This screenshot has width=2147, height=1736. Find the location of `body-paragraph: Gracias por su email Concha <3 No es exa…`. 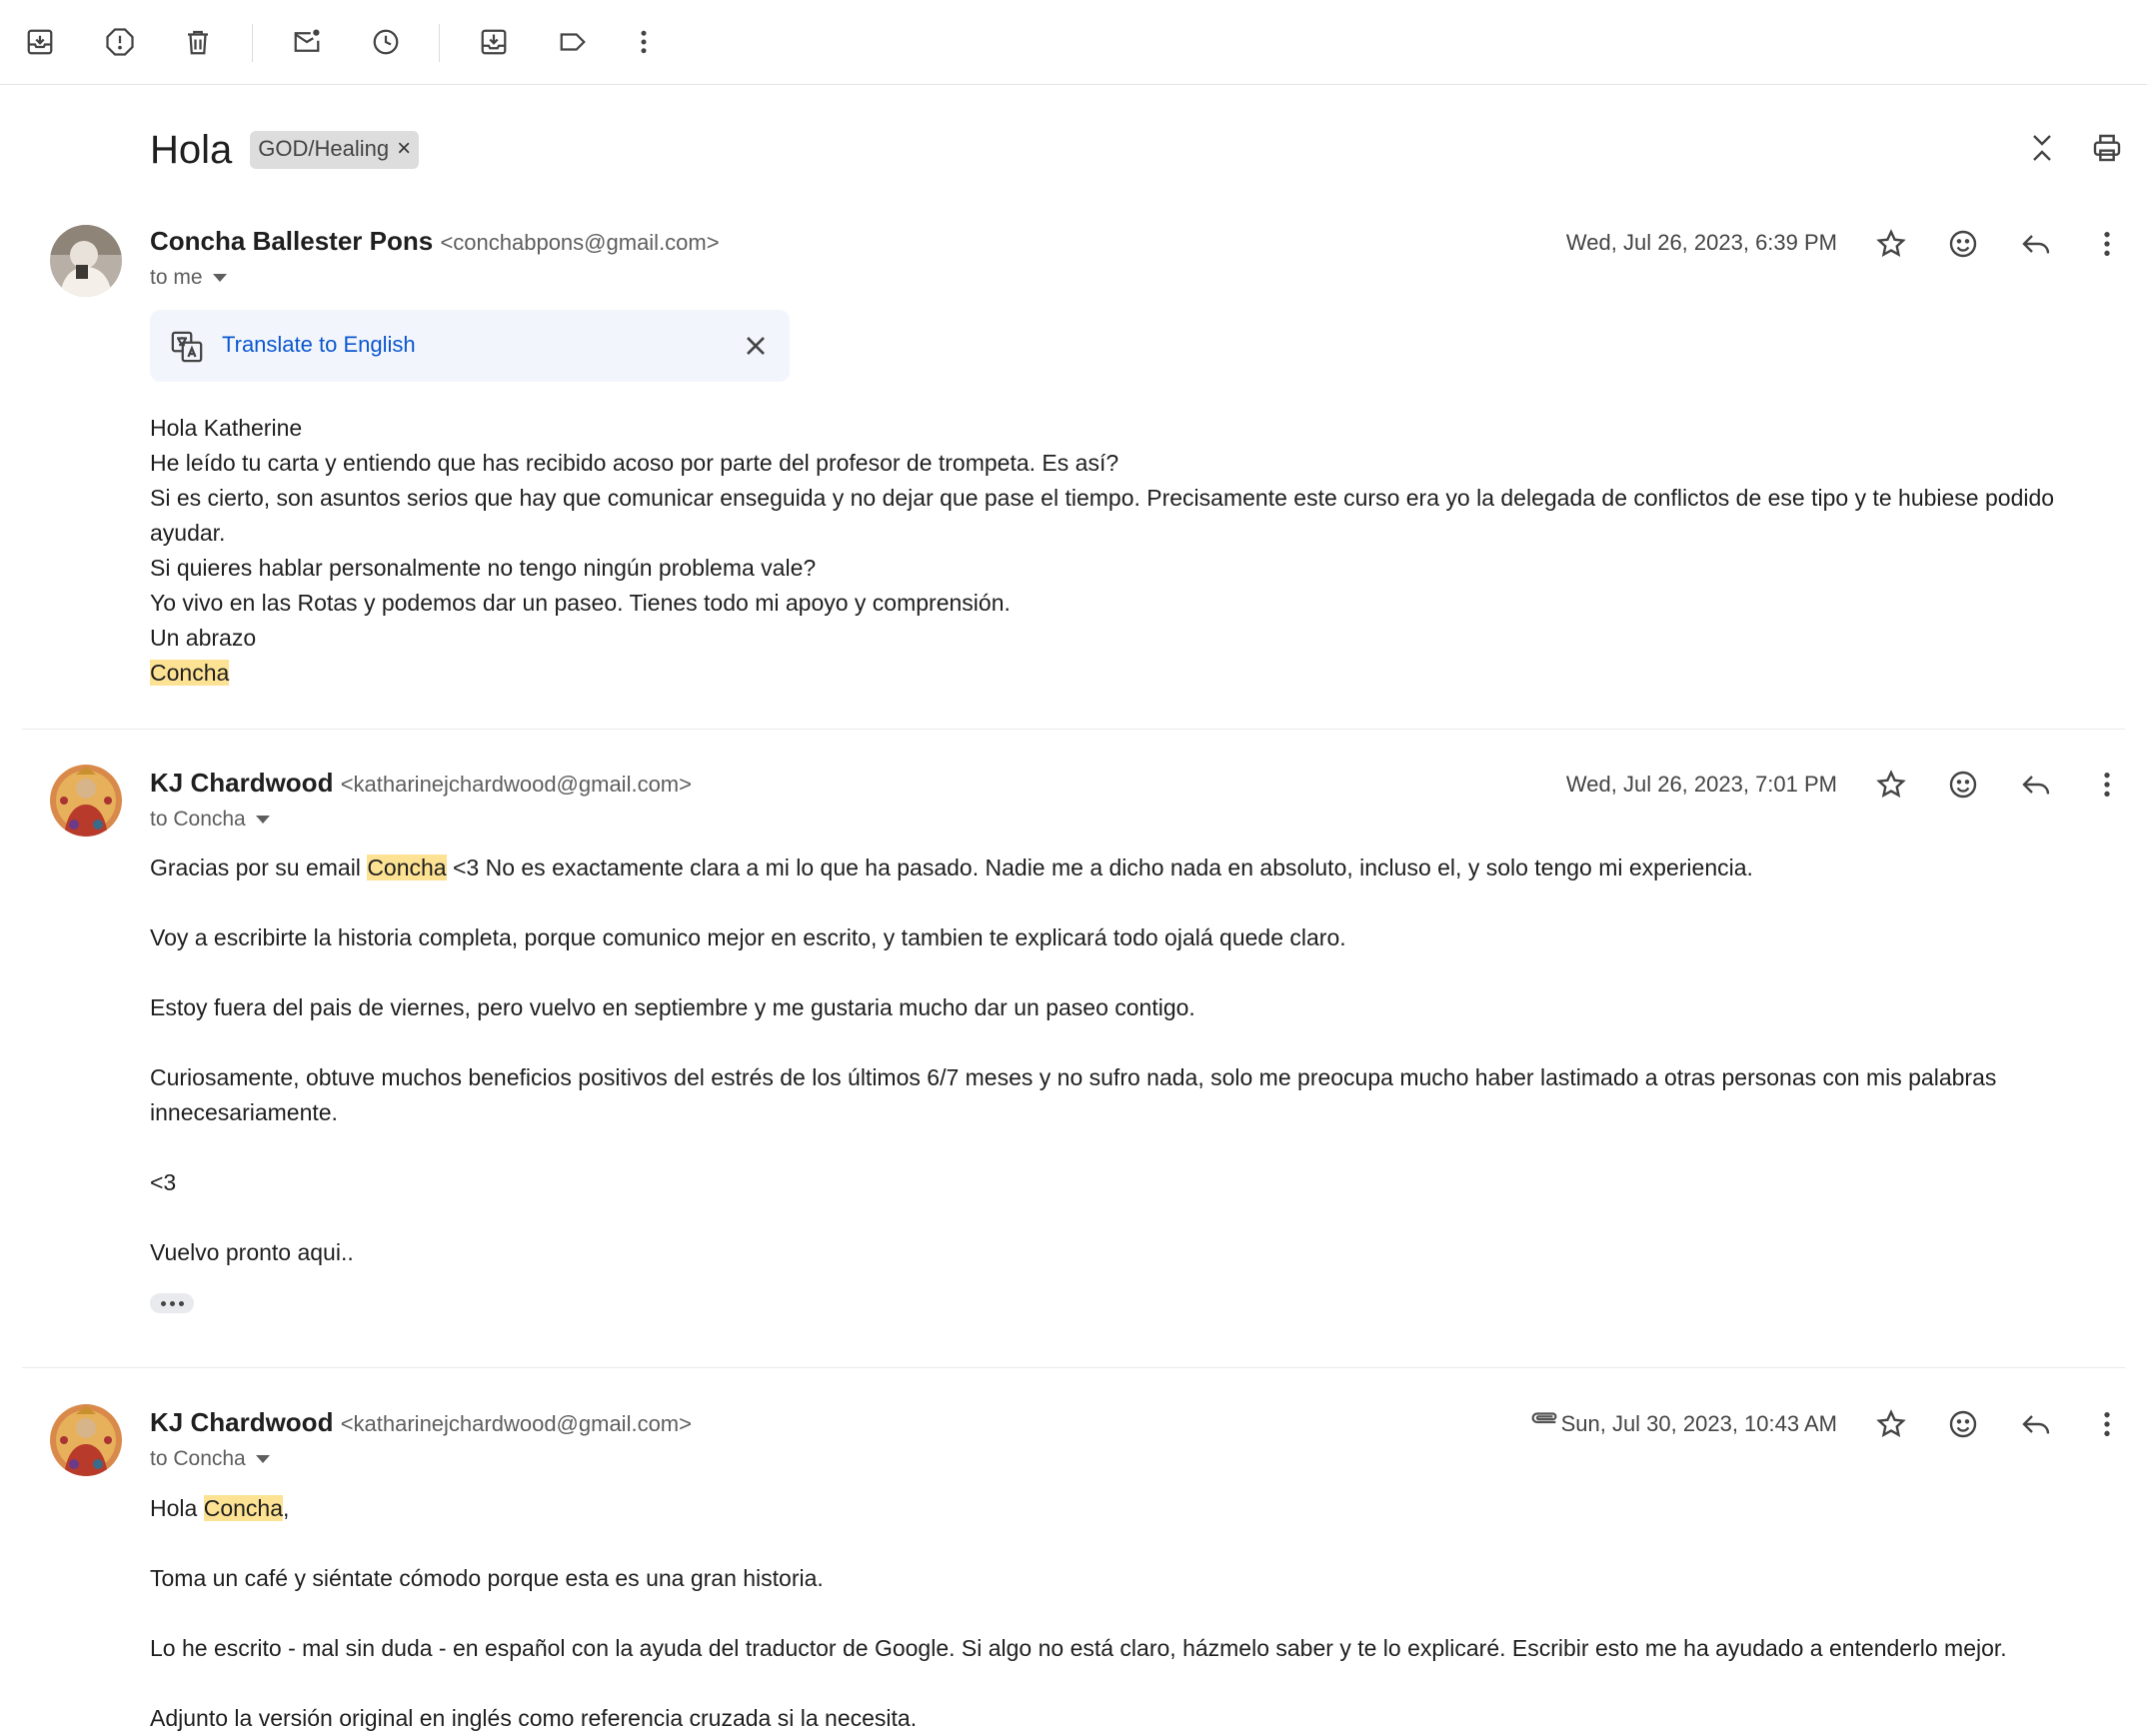

body-paragraph: Gracias por su email Concha <3 No es exa… is located at coordinates (1124, 868).